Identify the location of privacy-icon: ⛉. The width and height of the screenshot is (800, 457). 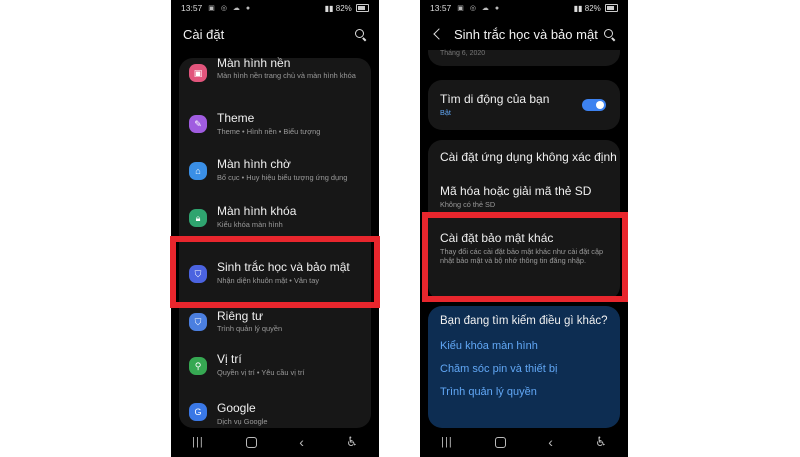
(198, 322).